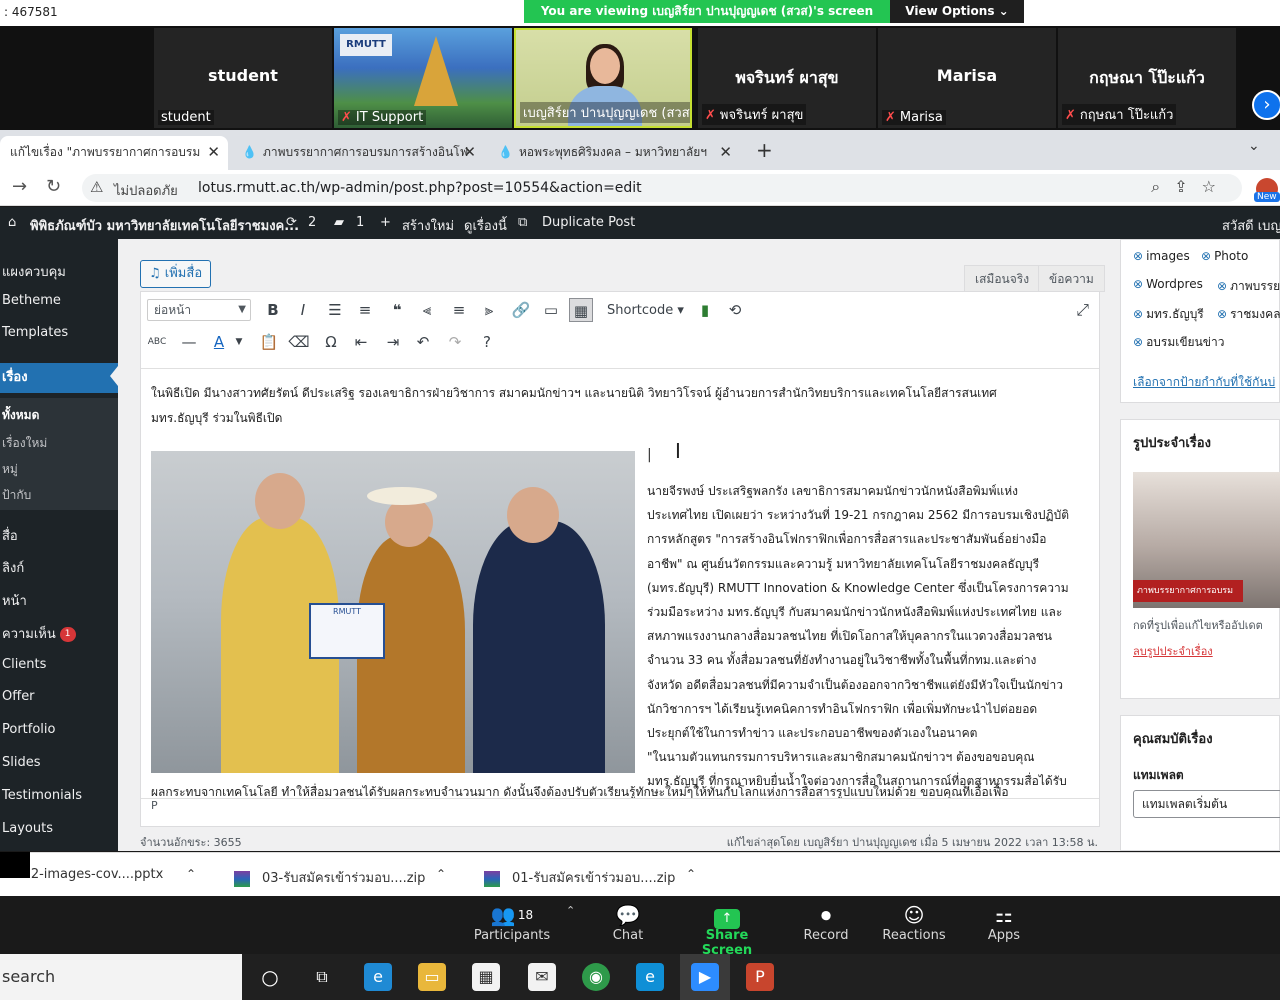 This screenshot has height=1000, width=1280. Describe the element at coordinates (59, 535) in the screenshot. I see `menu-media: สื่อ` at that location.